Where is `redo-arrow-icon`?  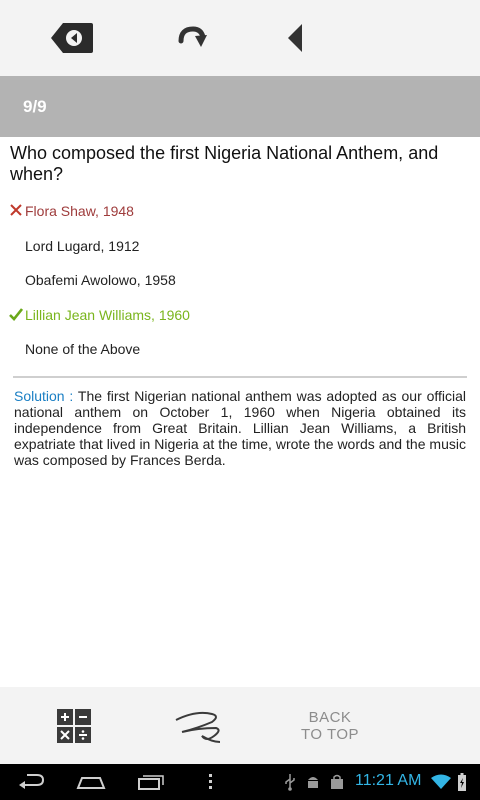 redo-arrow-icon is located at coordinates (192, 36).